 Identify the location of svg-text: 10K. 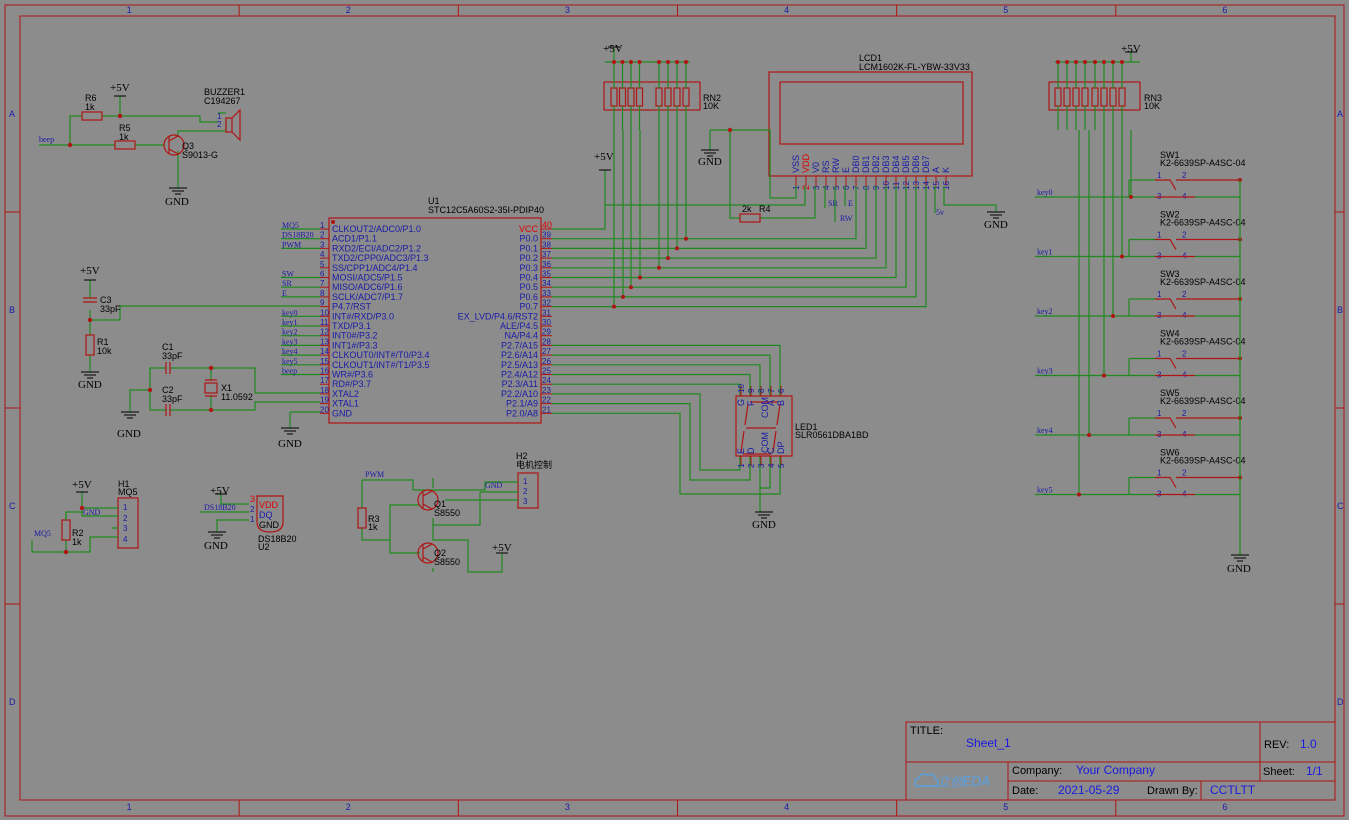
(711, 106).